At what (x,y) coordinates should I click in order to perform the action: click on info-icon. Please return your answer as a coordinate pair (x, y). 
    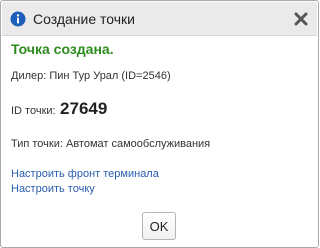
    Looking at the image, I should click on (18, 19).